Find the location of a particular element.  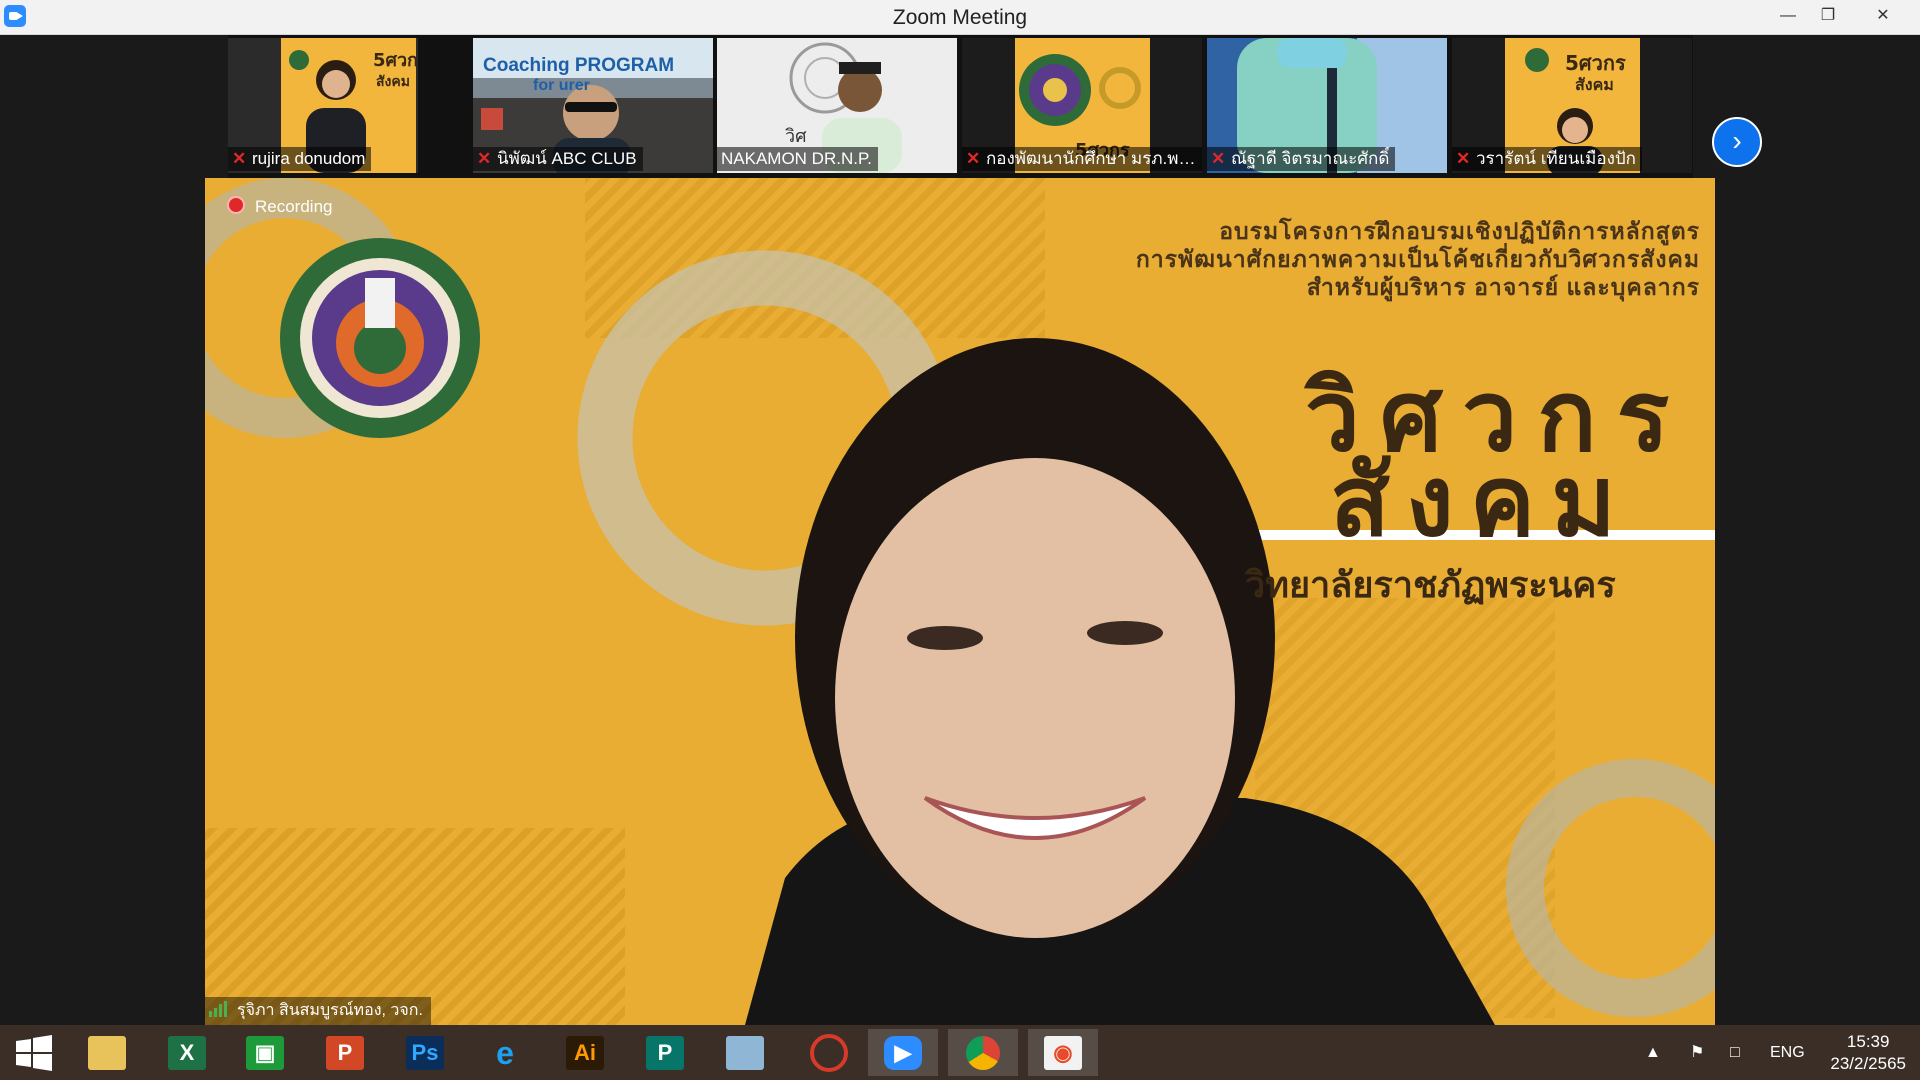

recording-indicator: Recording is located at coordinates (280, 206).